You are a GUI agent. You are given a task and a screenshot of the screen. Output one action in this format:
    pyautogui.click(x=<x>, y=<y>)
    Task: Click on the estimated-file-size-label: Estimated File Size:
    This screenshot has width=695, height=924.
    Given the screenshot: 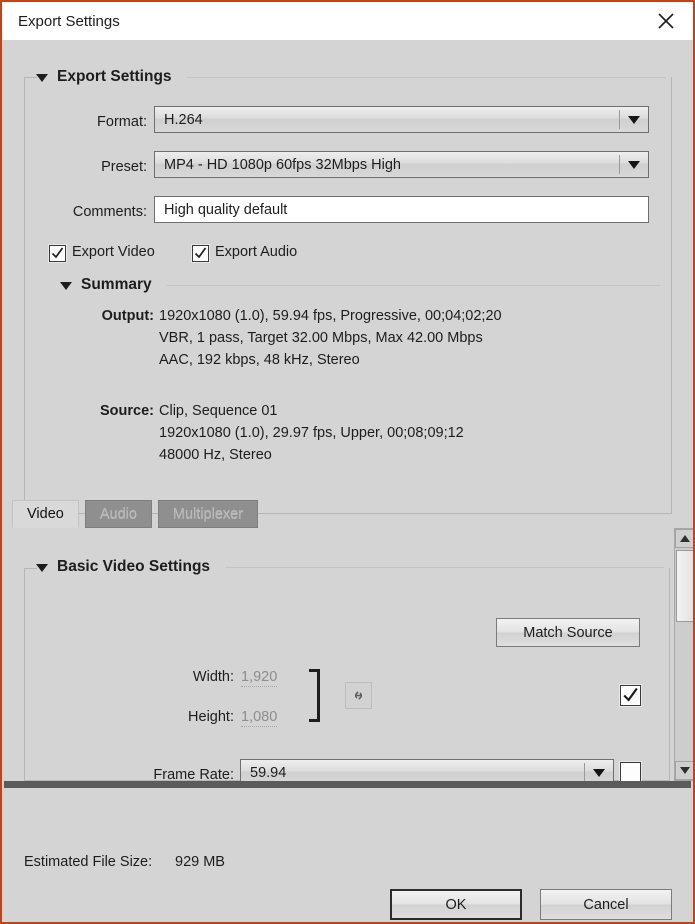 What is the action you would take?
    pyautogui.click(x=88, y=862)
    